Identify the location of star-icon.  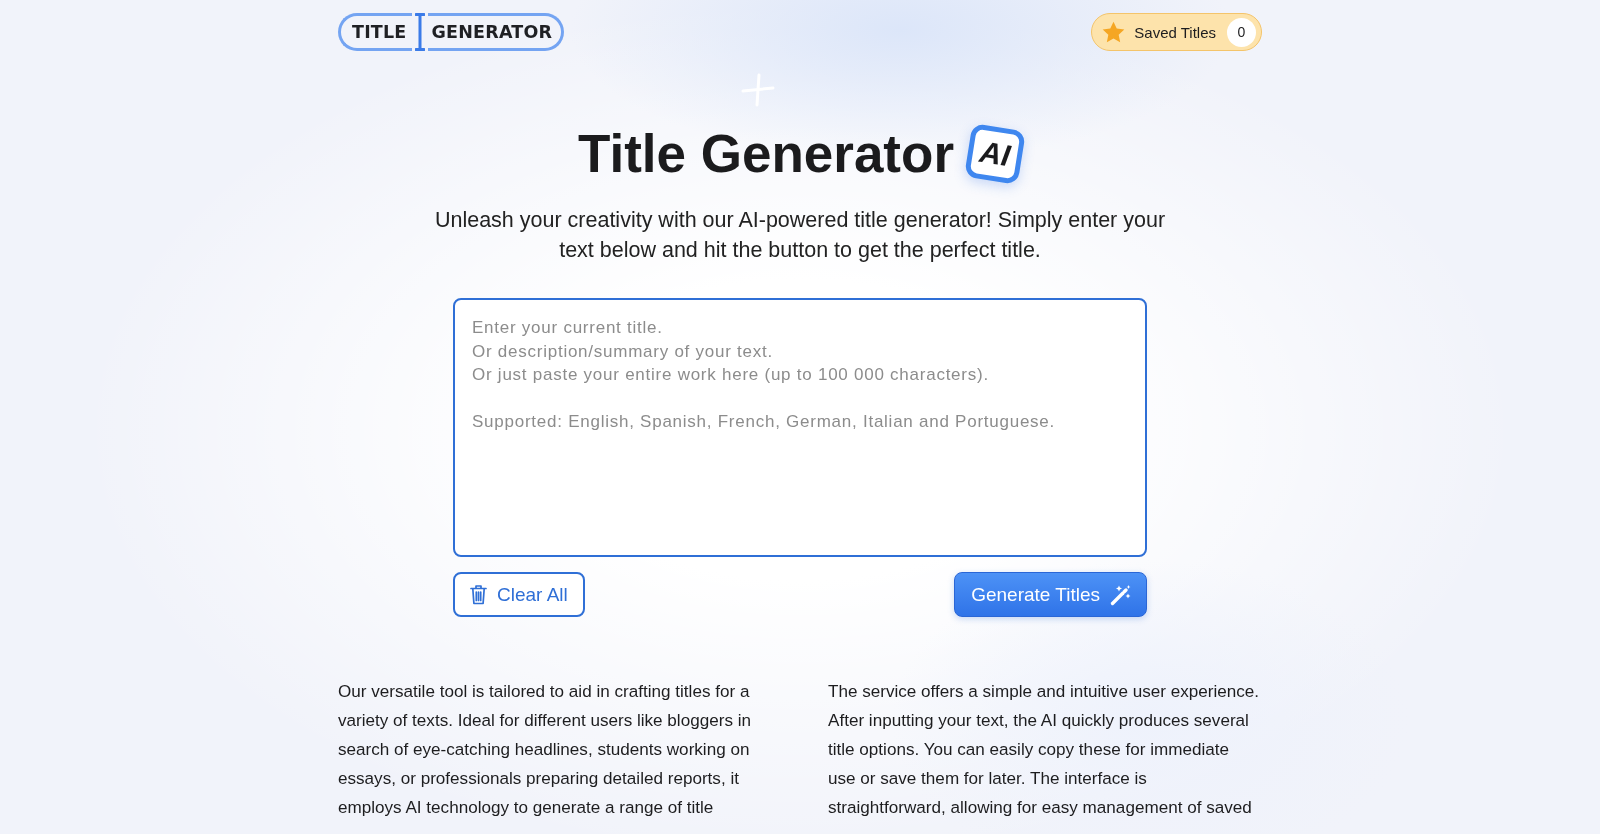
(1114, 32).